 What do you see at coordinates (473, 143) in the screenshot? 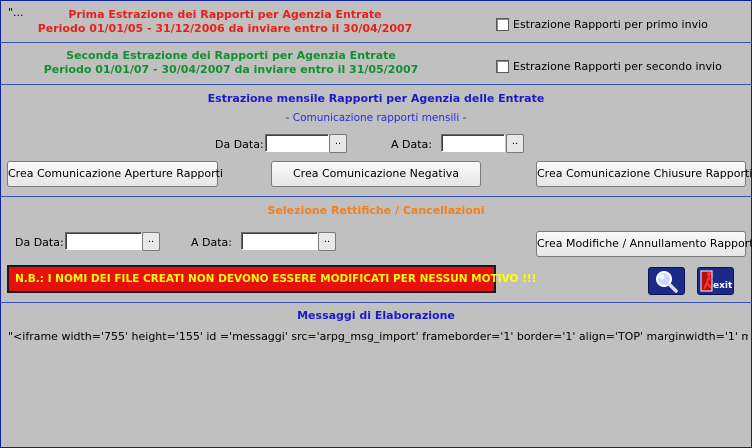
I see `monthly-to-date-input` at bounding box center [473, 143].